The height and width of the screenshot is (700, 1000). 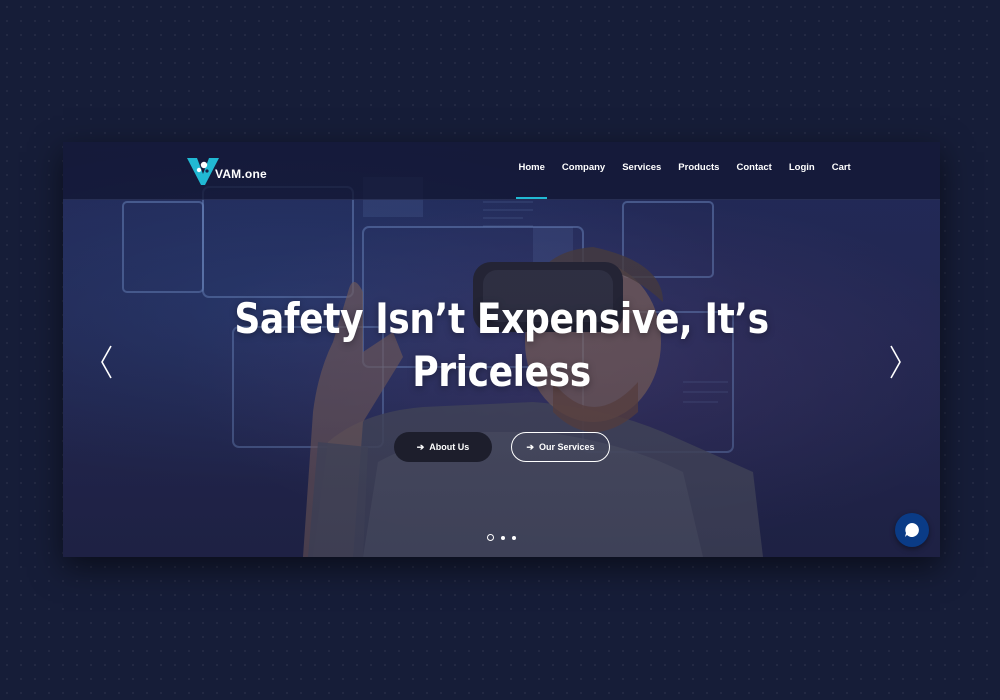 I want to click on our-services-button: ➔ Our Services, so click(x=560, y=447).